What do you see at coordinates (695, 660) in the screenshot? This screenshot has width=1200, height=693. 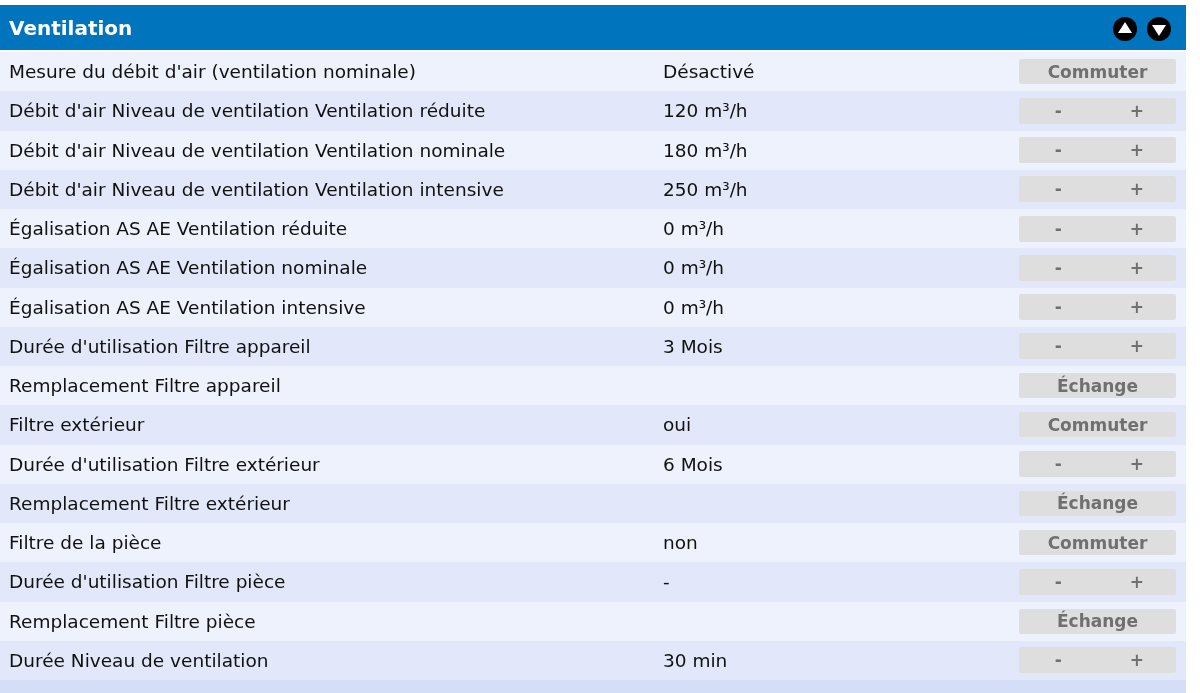 I see `setting-value: 30 min` at bounding box center [695, 660].